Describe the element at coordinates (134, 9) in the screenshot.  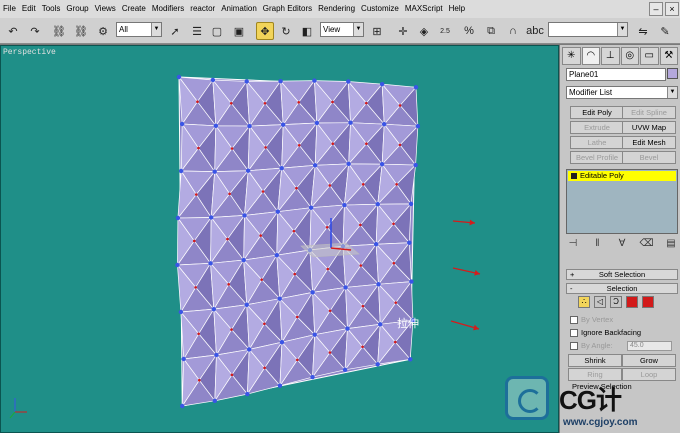
I see `menu-create: Create` at that location.